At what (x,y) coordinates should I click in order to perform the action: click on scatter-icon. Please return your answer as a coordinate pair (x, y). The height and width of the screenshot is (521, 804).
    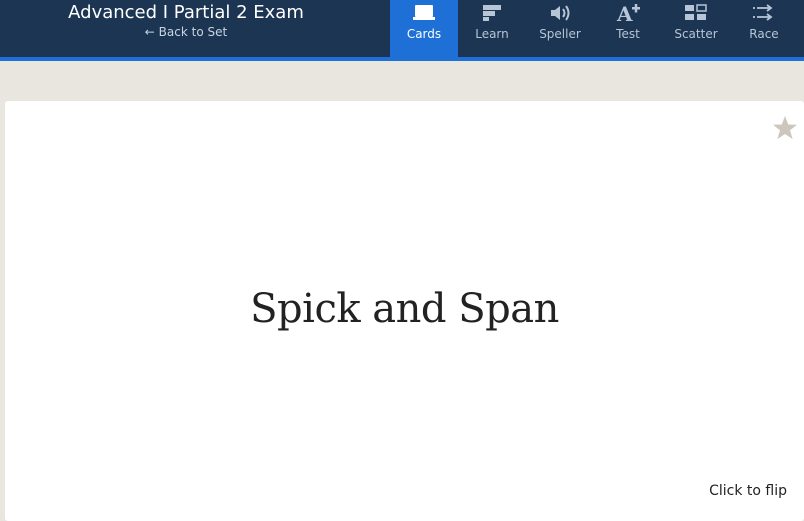
    Looking at the image, I should click on (696, 13).